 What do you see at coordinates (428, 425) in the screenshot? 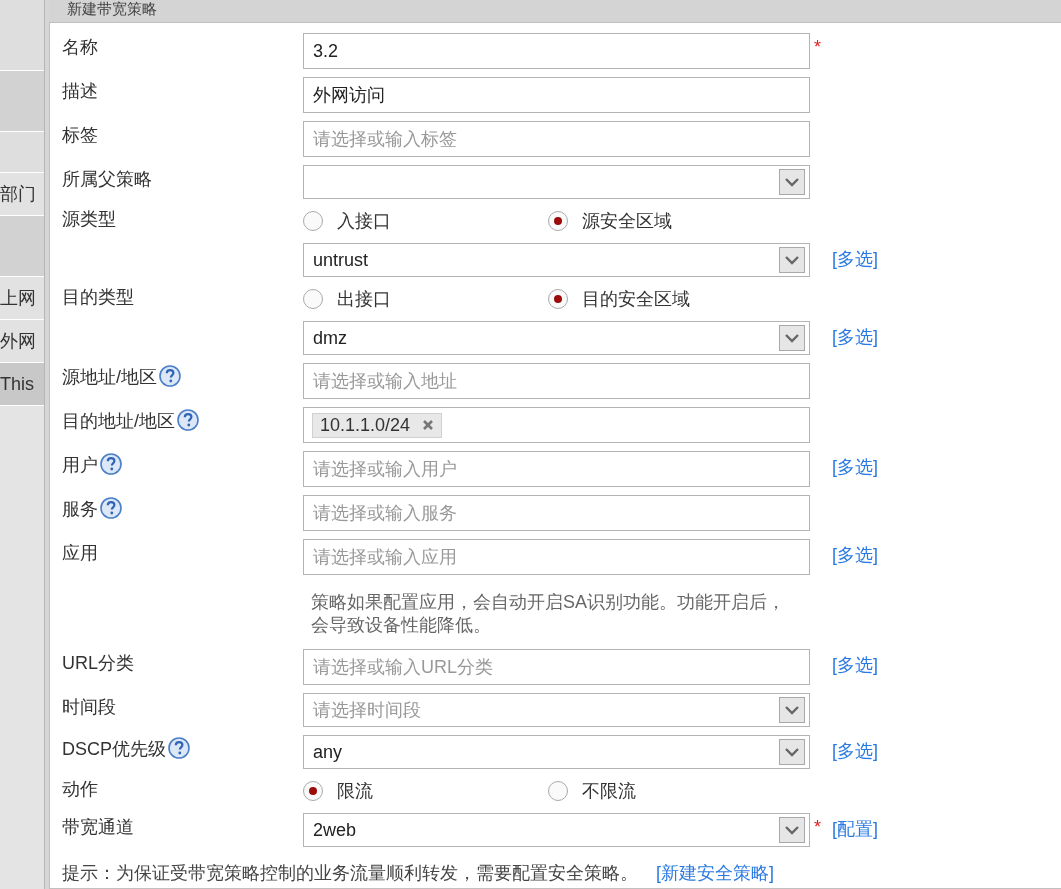
I see `remove-icon` at bounding box center [428, 425].